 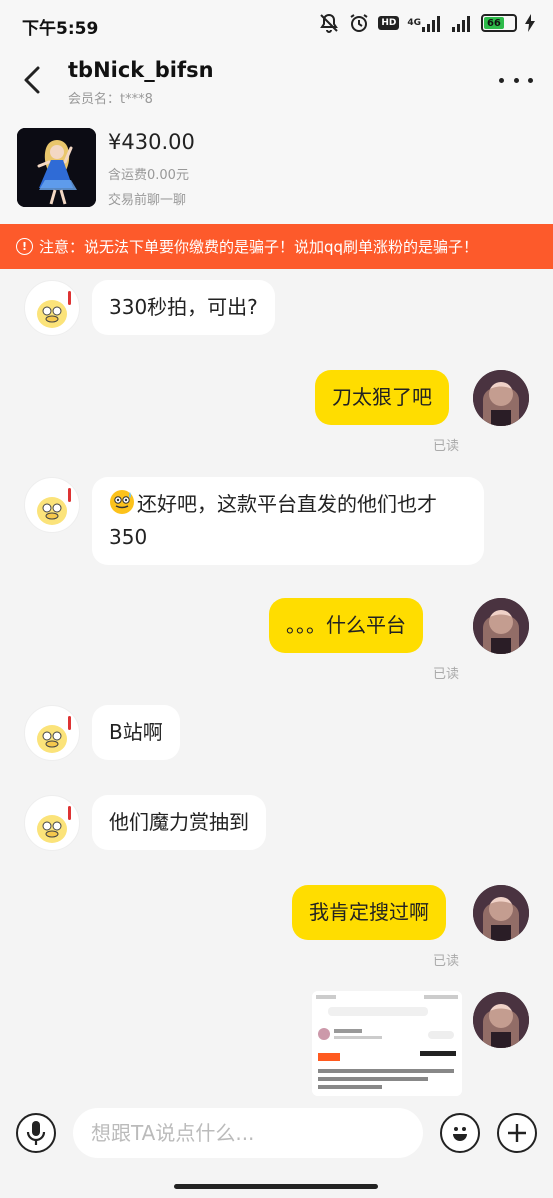 I want to click on message-bubble: 刀太狠了吧, so click(x=382, y=397).